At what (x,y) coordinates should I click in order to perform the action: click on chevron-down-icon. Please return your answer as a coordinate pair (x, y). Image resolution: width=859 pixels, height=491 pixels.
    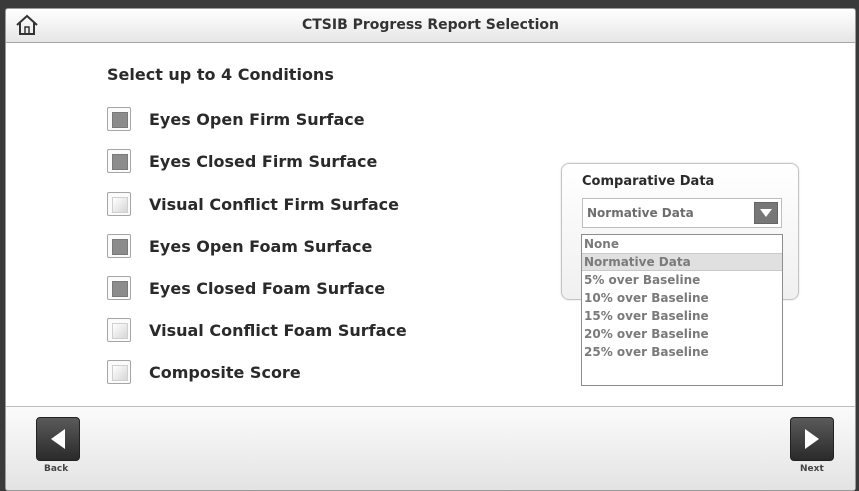
    Looking at the image, I should click on (766, 213).